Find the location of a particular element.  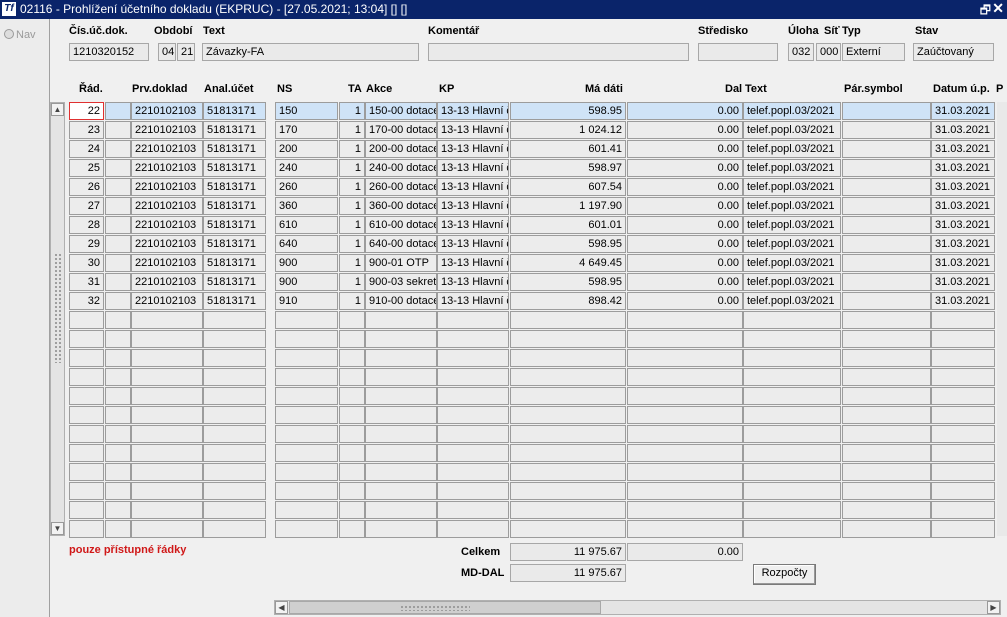

cell-akce: 360-00 dotace is located at coordinates (401, 206).